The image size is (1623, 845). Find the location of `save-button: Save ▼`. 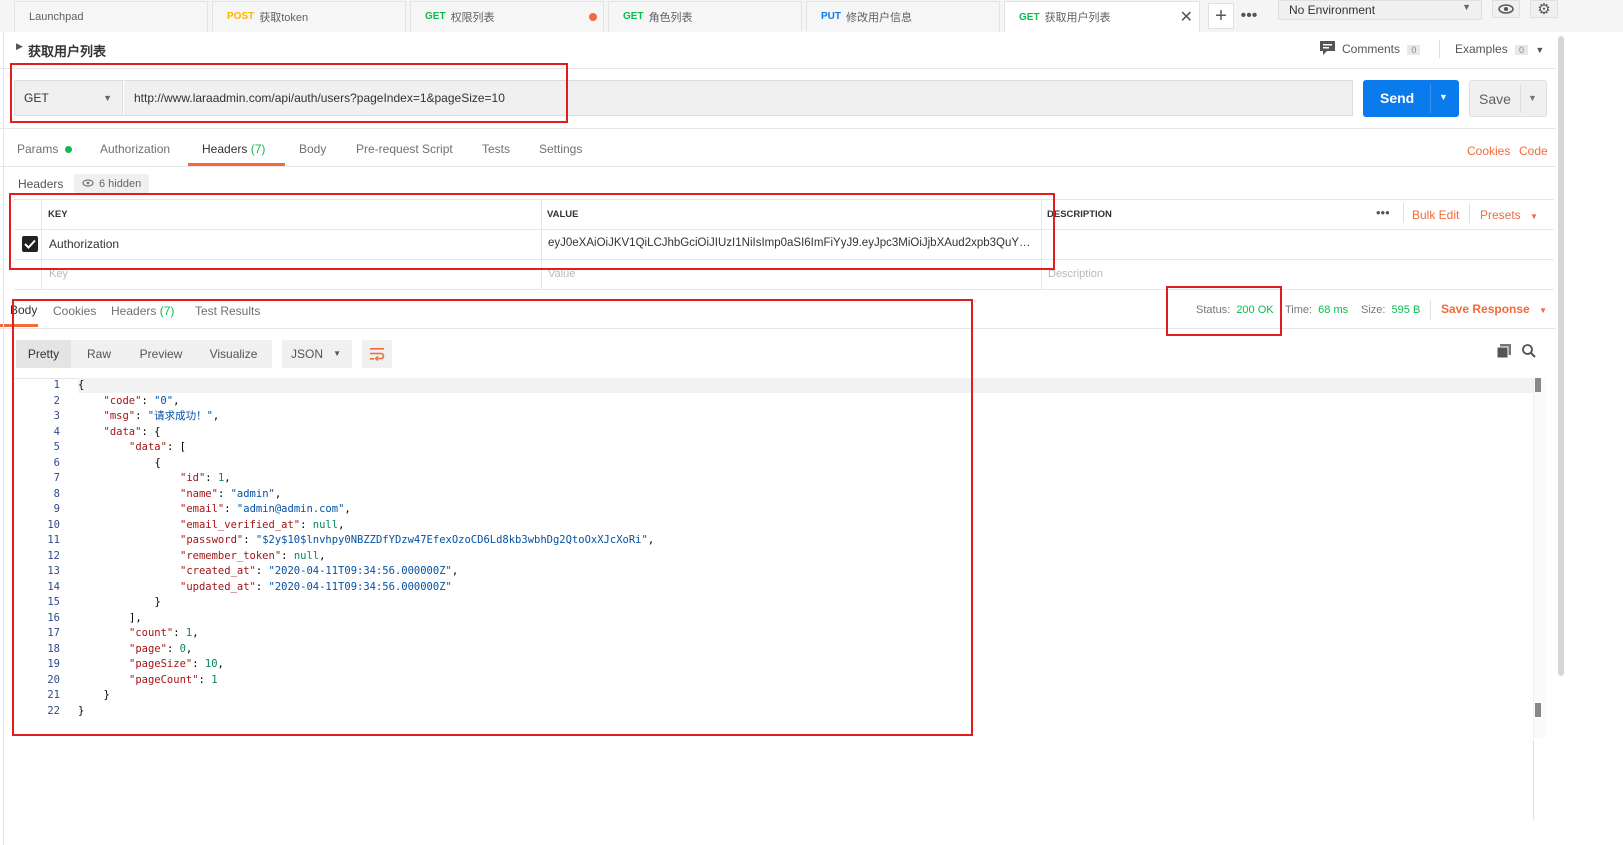

save-button: Save ▼ is located at coordinates (1508, 98).